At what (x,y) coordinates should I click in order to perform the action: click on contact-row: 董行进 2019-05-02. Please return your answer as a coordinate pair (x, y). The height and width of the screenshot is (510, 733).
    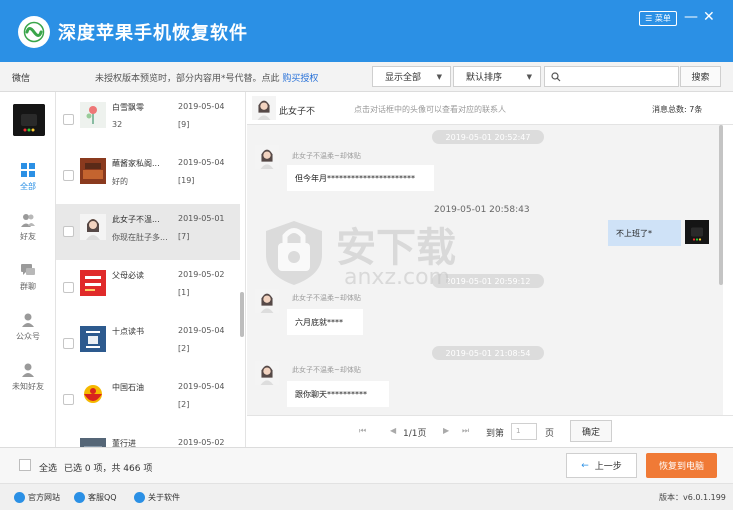
    Looking at the image, I should click on (148, 437).